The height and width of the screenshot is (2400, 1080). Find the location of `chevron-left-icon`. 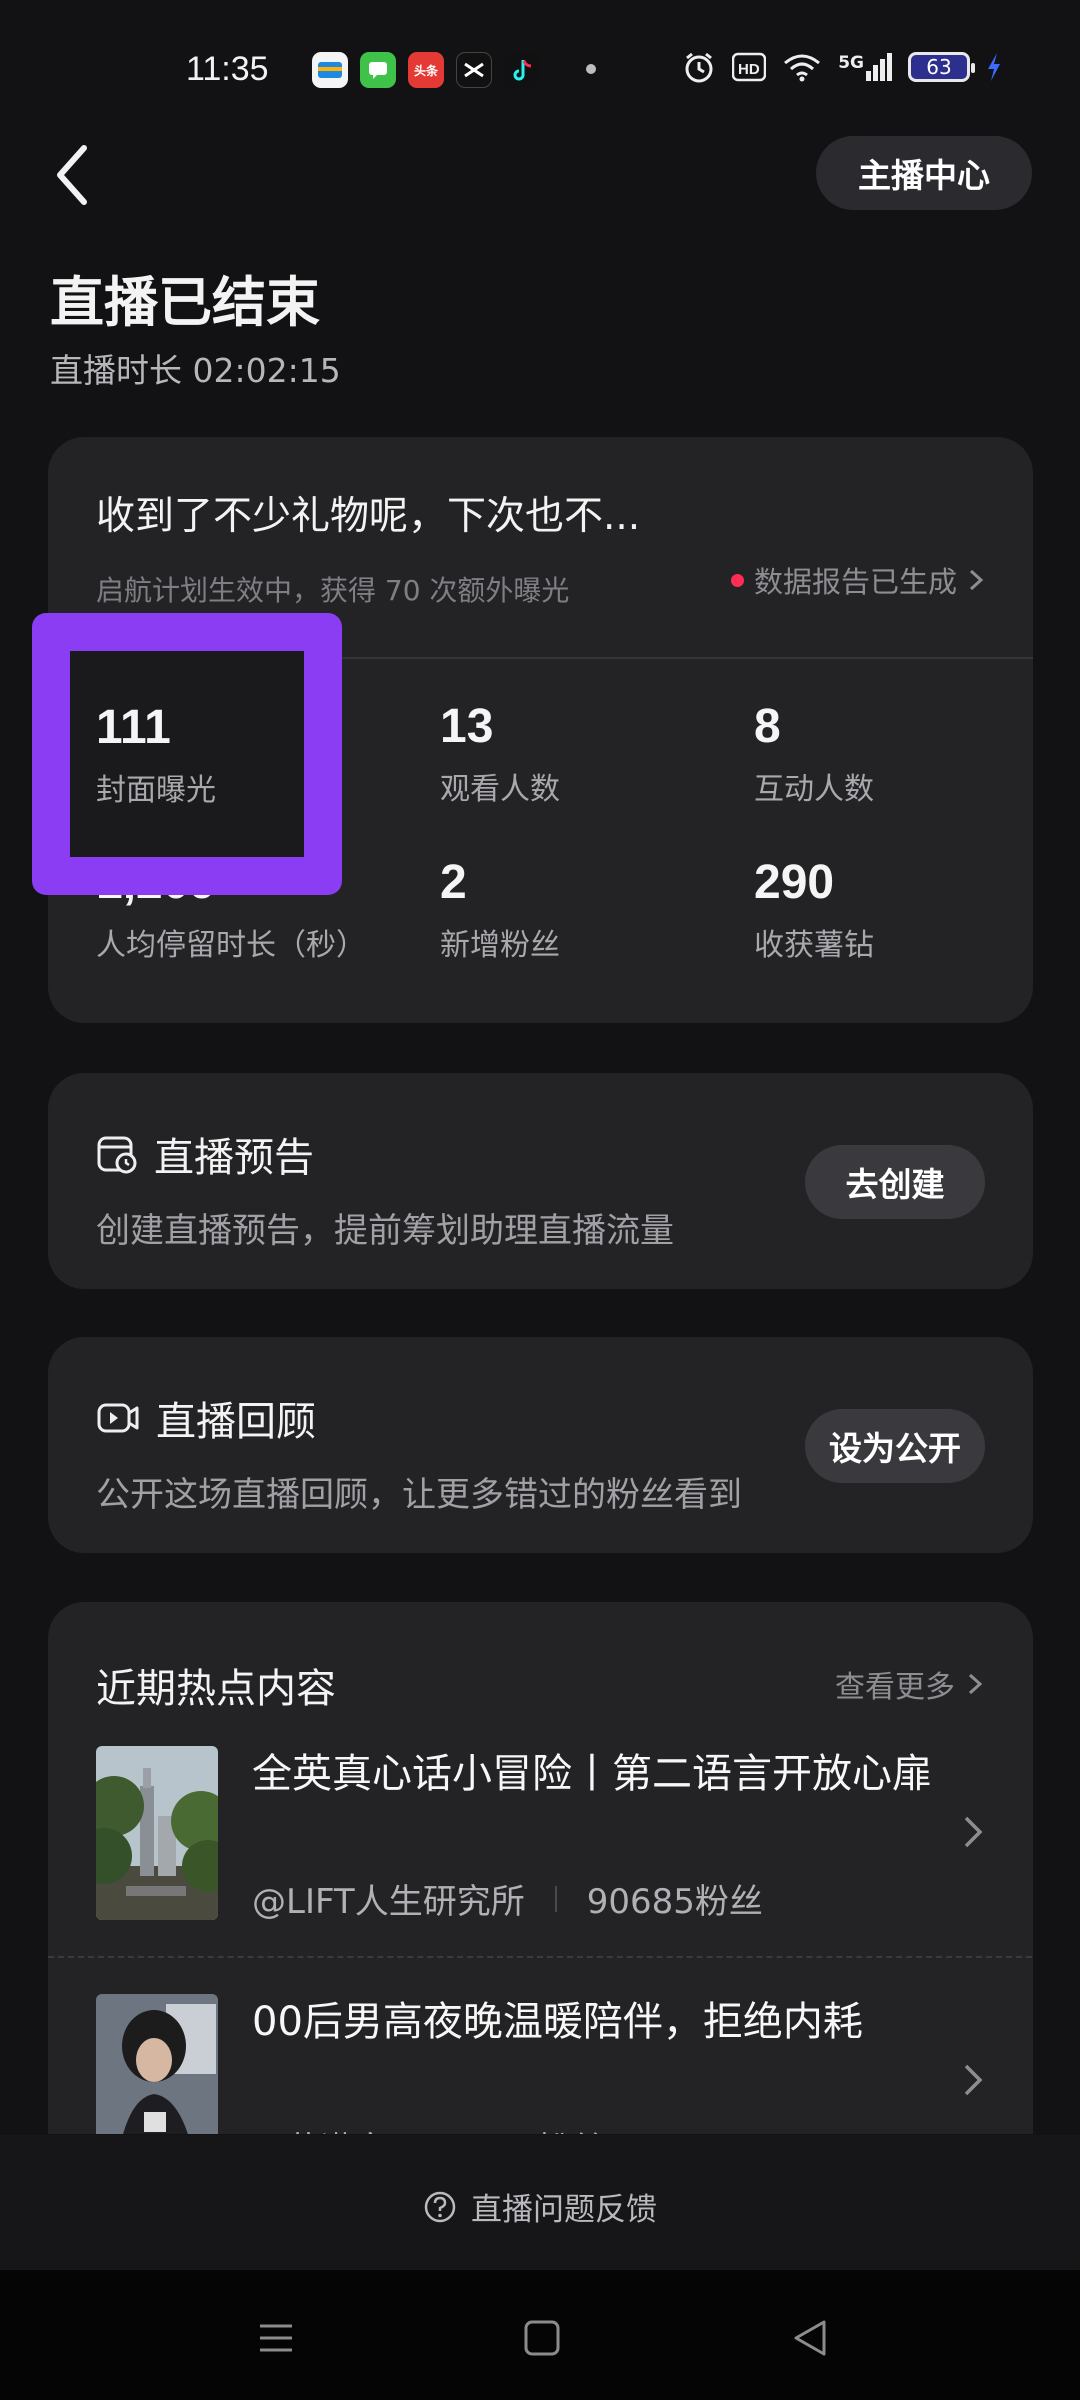

chevron-left-icon is located at coordinates (72, 175).